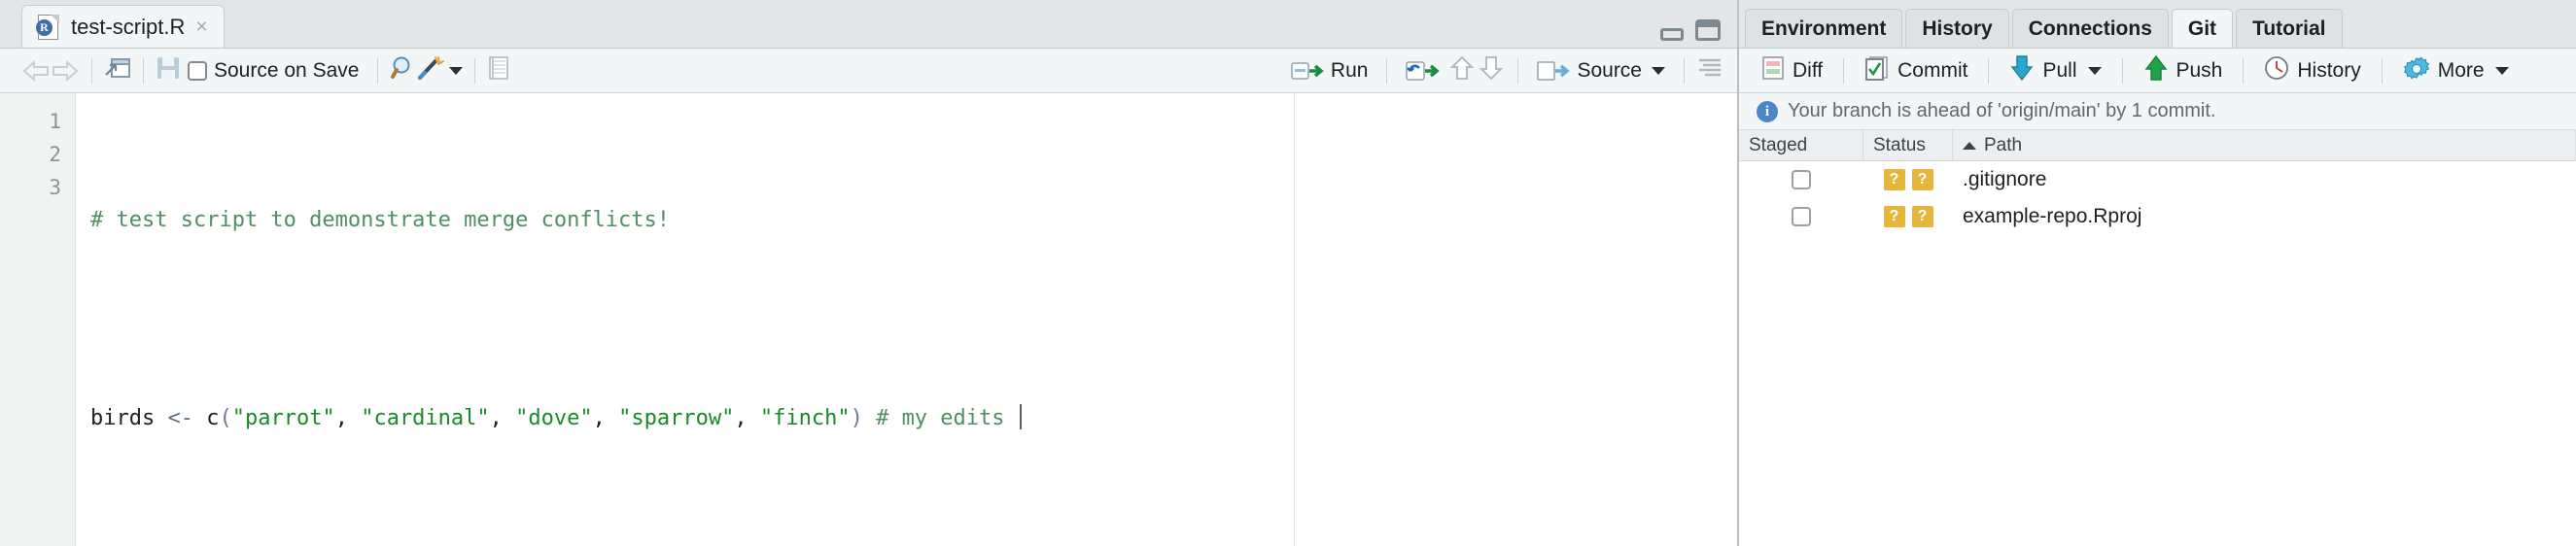 Image resolution: width=2576 pixels, height=546 pixels. I want to click on source-on-save-checkbox: Source on Save, so click(274, 70).